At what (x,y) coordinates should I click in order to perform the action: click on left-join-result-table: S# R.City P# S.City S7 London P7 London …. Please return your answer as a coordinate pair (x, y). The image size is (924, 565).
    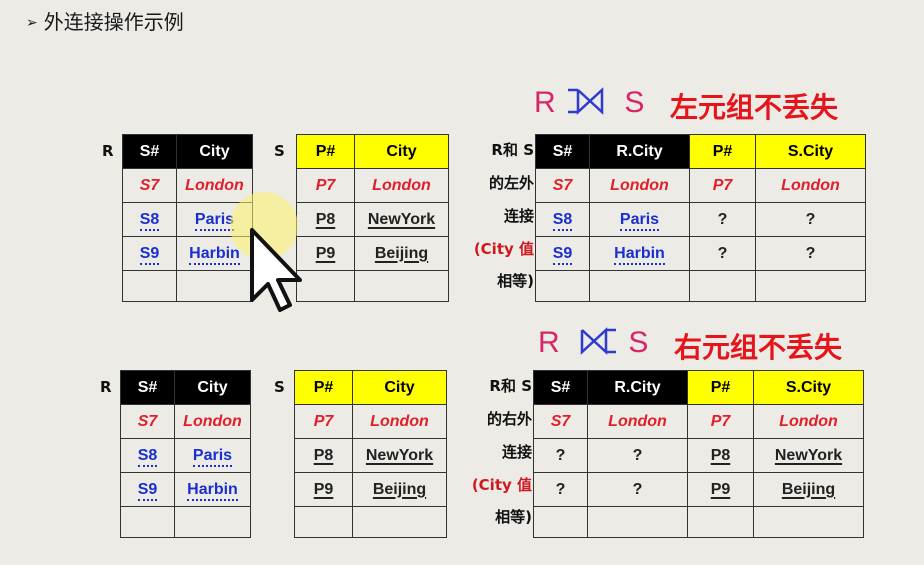
    Looking at the image, I should click on (700, 218).